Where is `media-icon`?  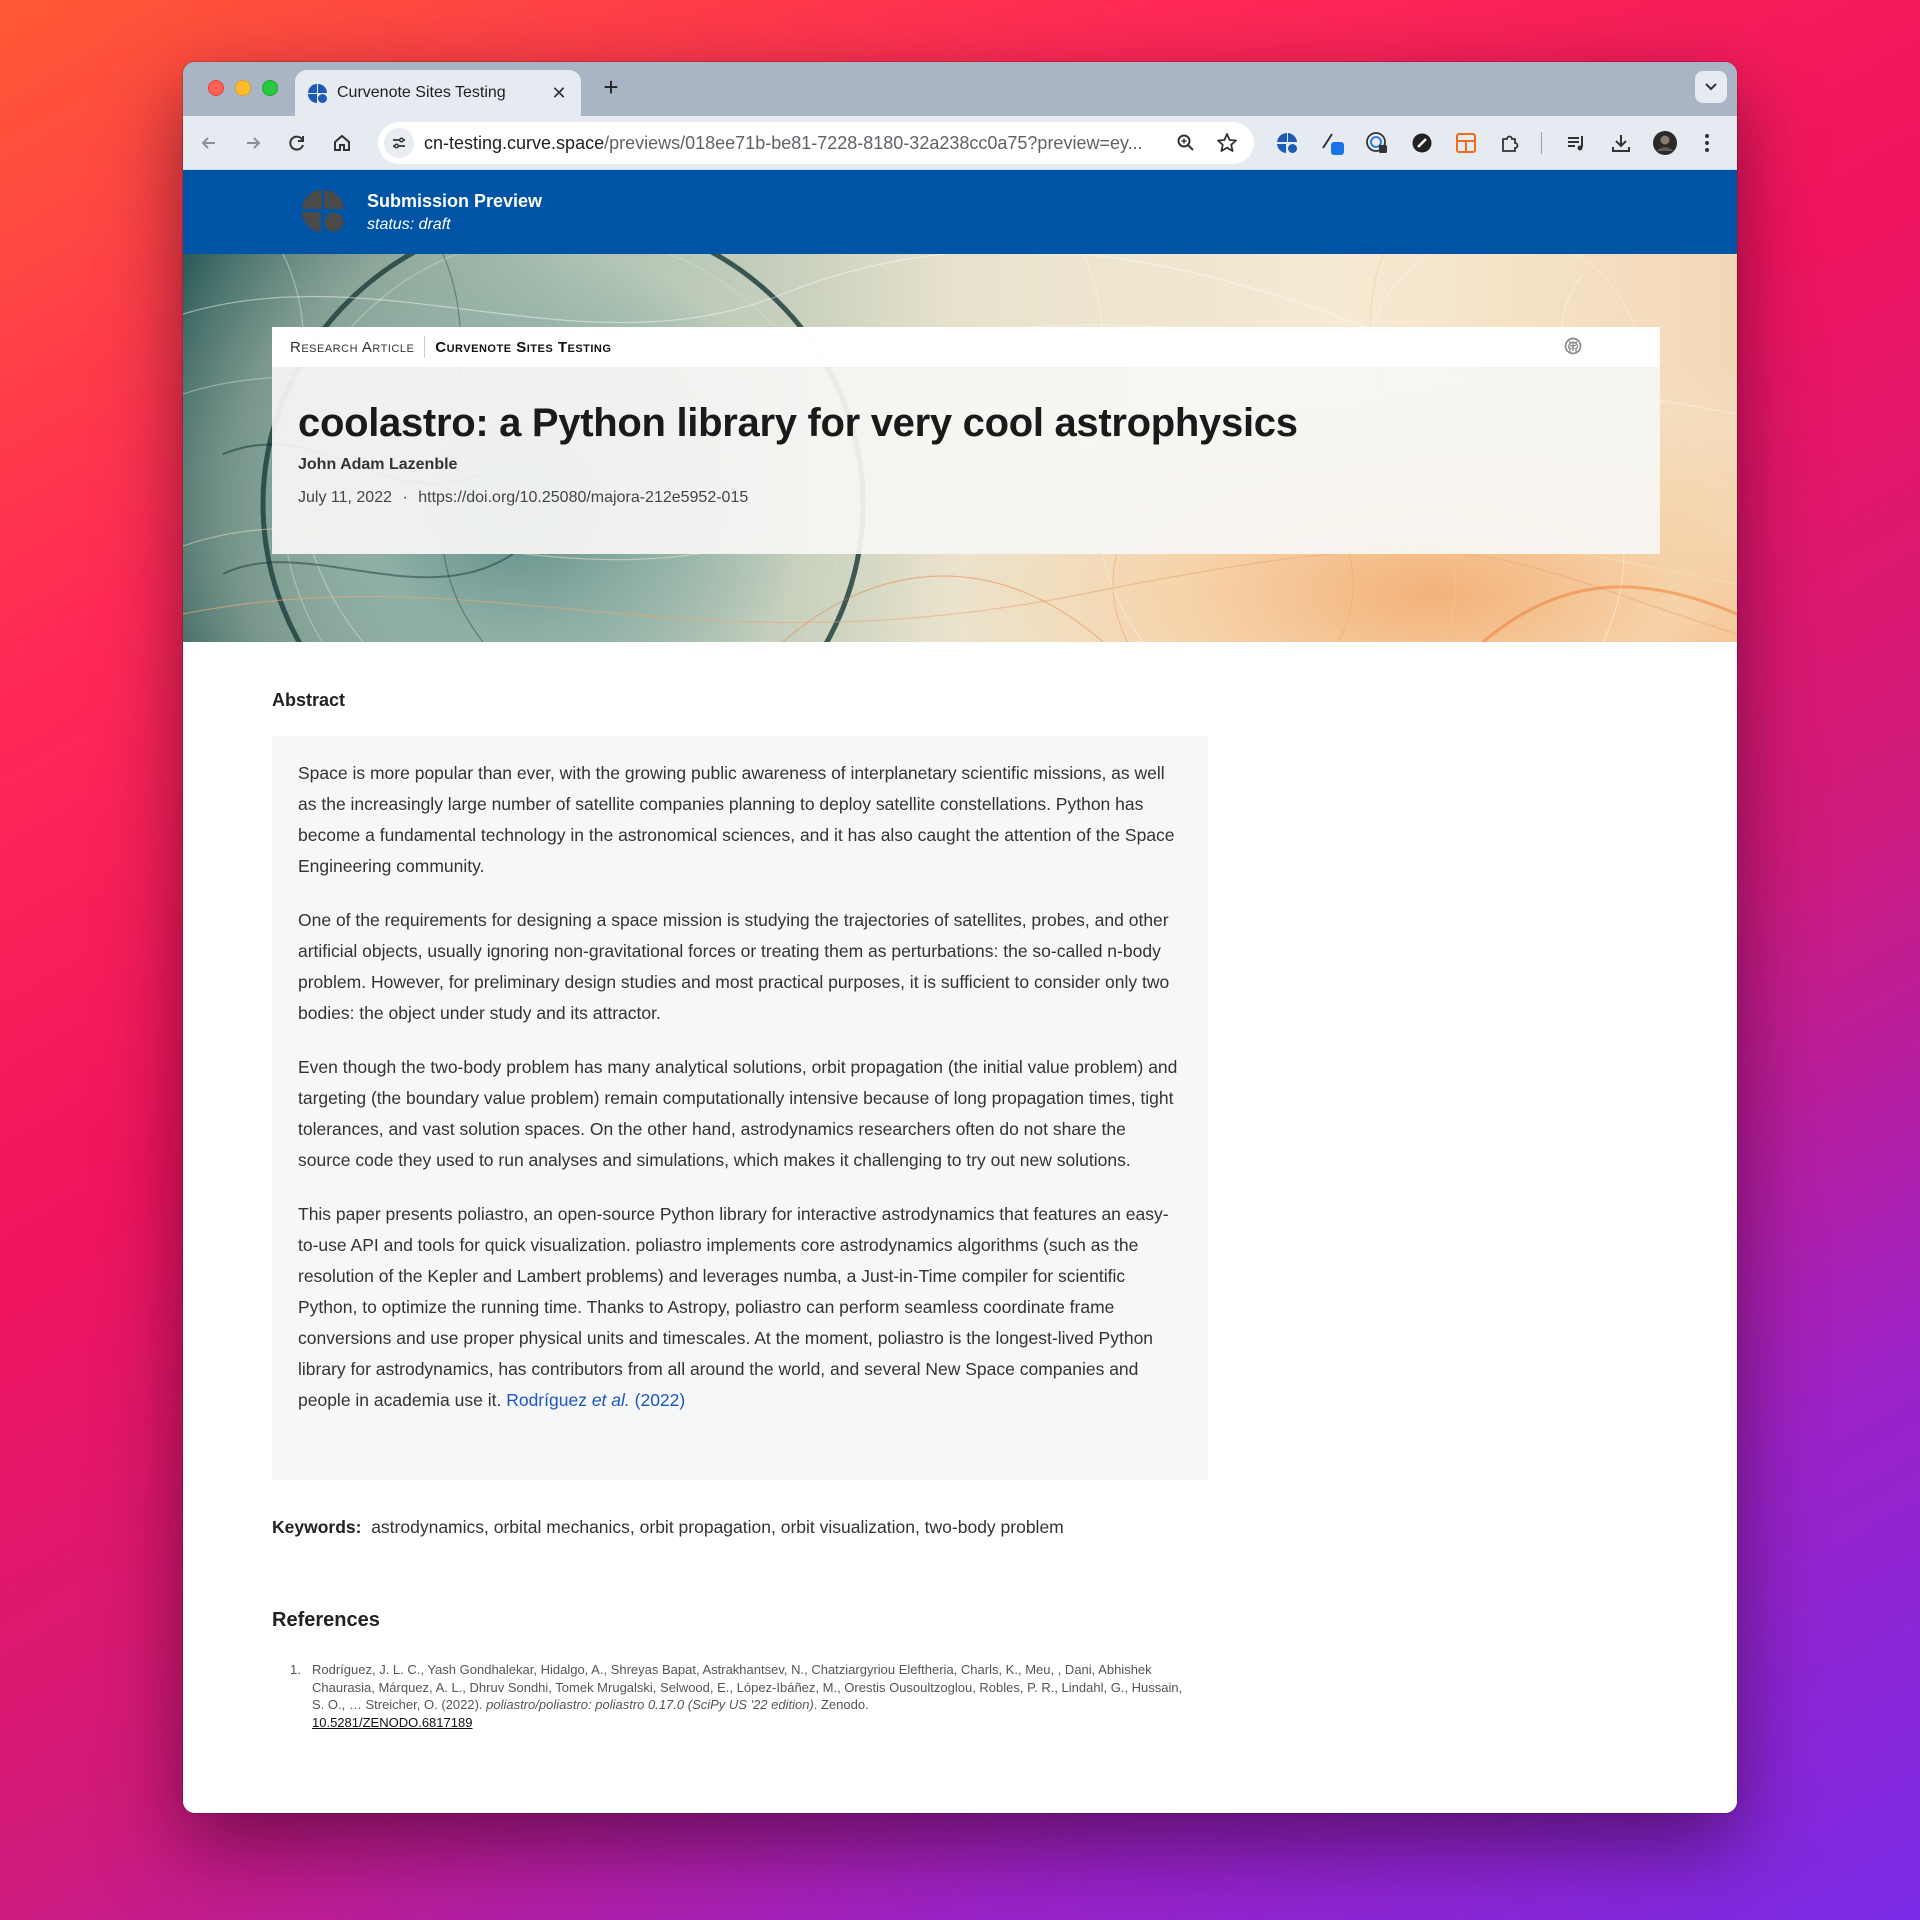 media-icon is located at coordinates (1577, 143).